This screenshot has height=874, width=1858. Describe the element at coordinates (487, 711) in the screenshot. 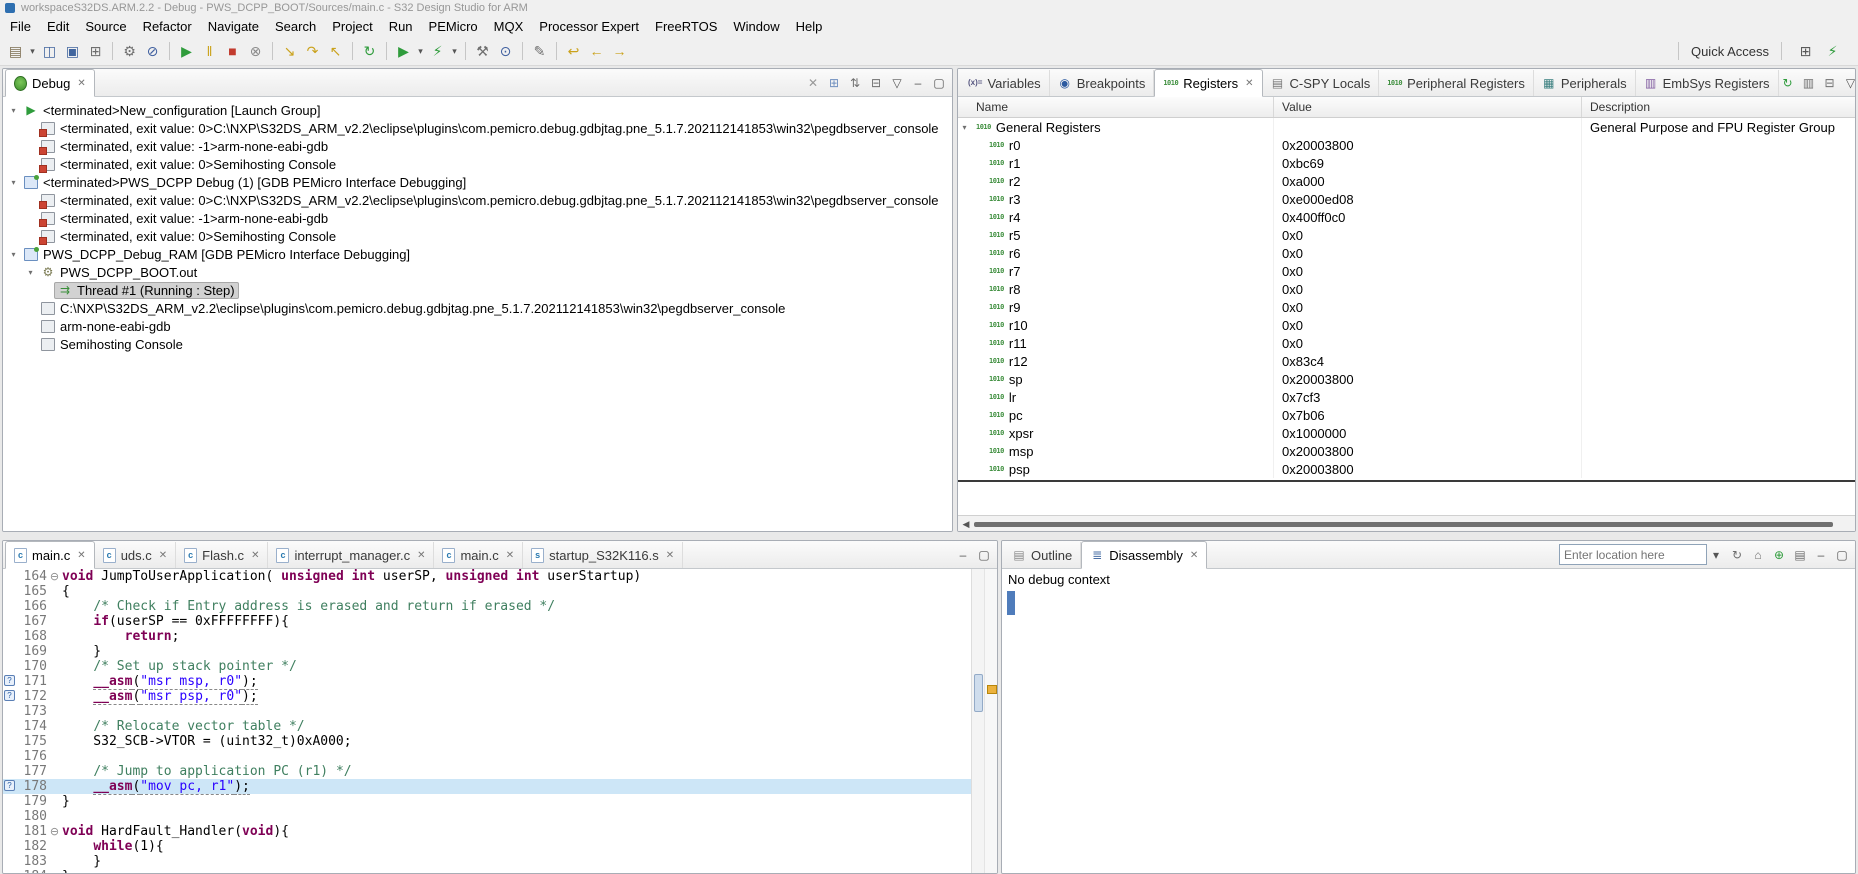

I see `code-line: 173` at that location.